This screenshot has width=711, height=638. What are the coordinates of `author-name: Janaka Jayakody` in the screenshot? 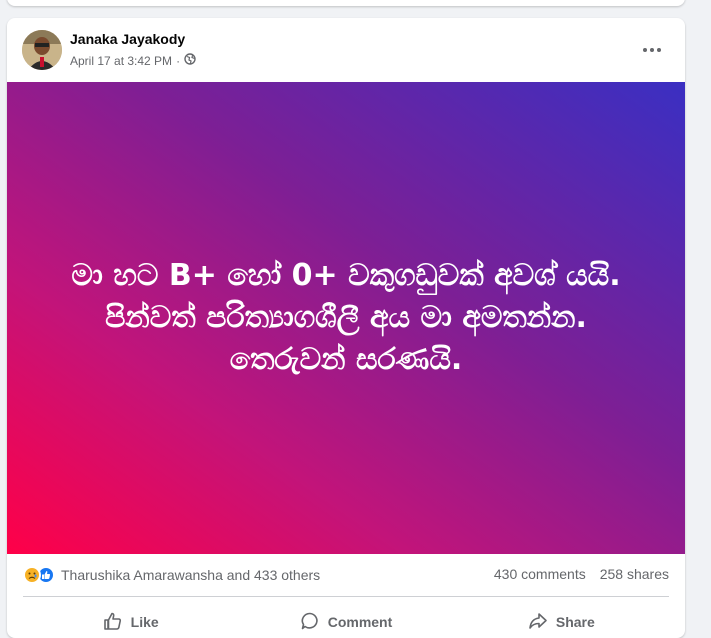 It's located at (127, 39).